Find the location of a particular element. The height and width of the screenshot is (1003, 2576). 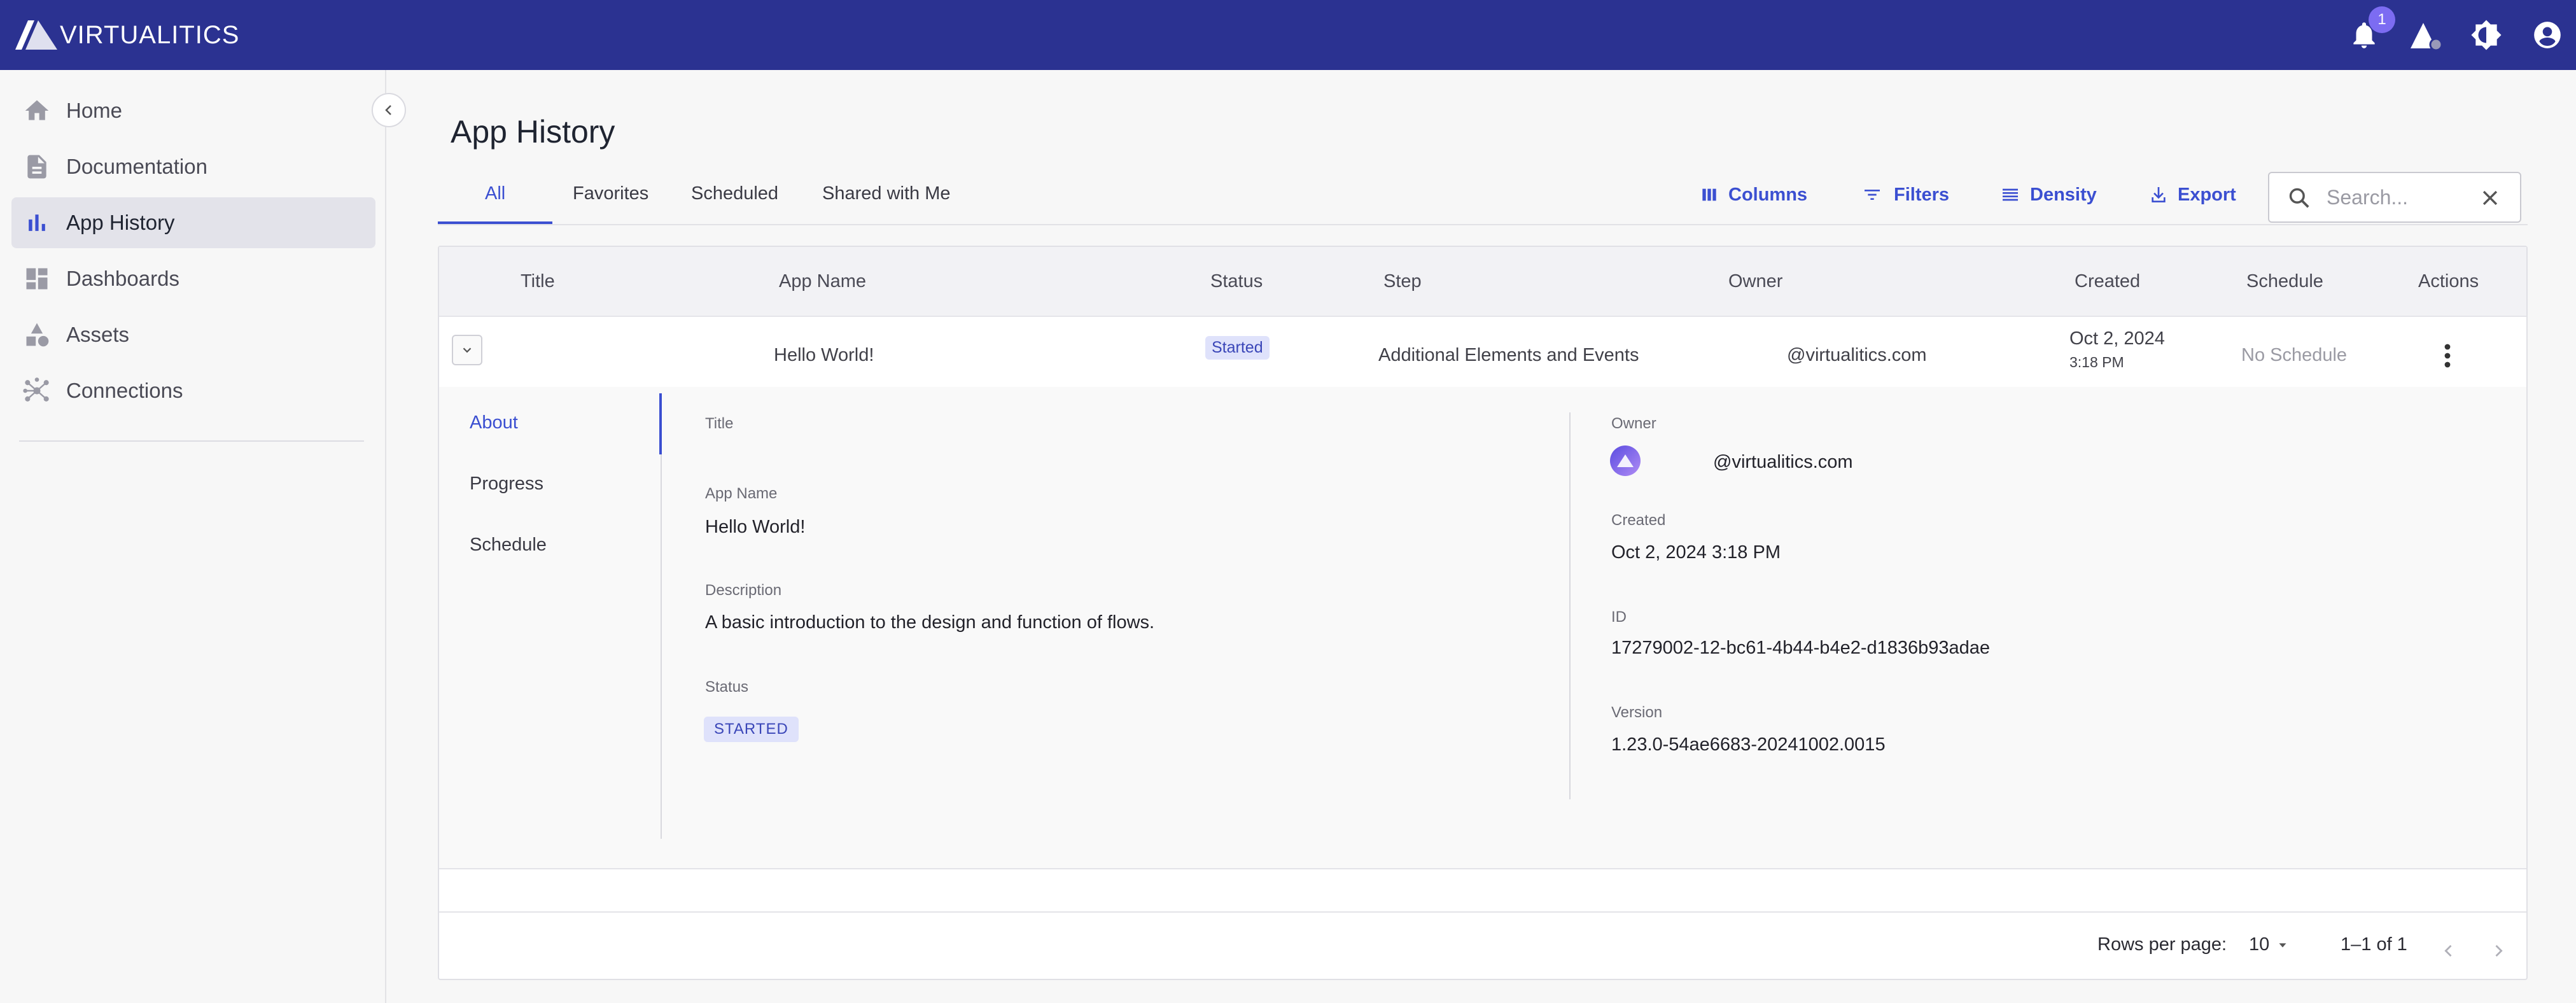

virtualitics-status-button is located at coordinates (2425, 35).